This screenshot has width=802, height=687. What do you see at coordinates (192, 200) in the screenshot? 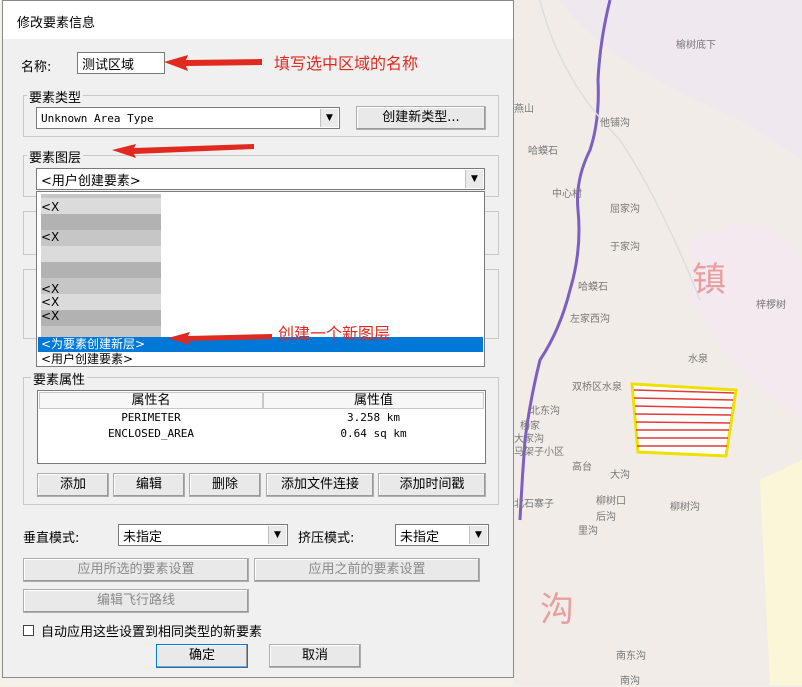
I see `annotation-arrows` at bounding box center [192, 200].